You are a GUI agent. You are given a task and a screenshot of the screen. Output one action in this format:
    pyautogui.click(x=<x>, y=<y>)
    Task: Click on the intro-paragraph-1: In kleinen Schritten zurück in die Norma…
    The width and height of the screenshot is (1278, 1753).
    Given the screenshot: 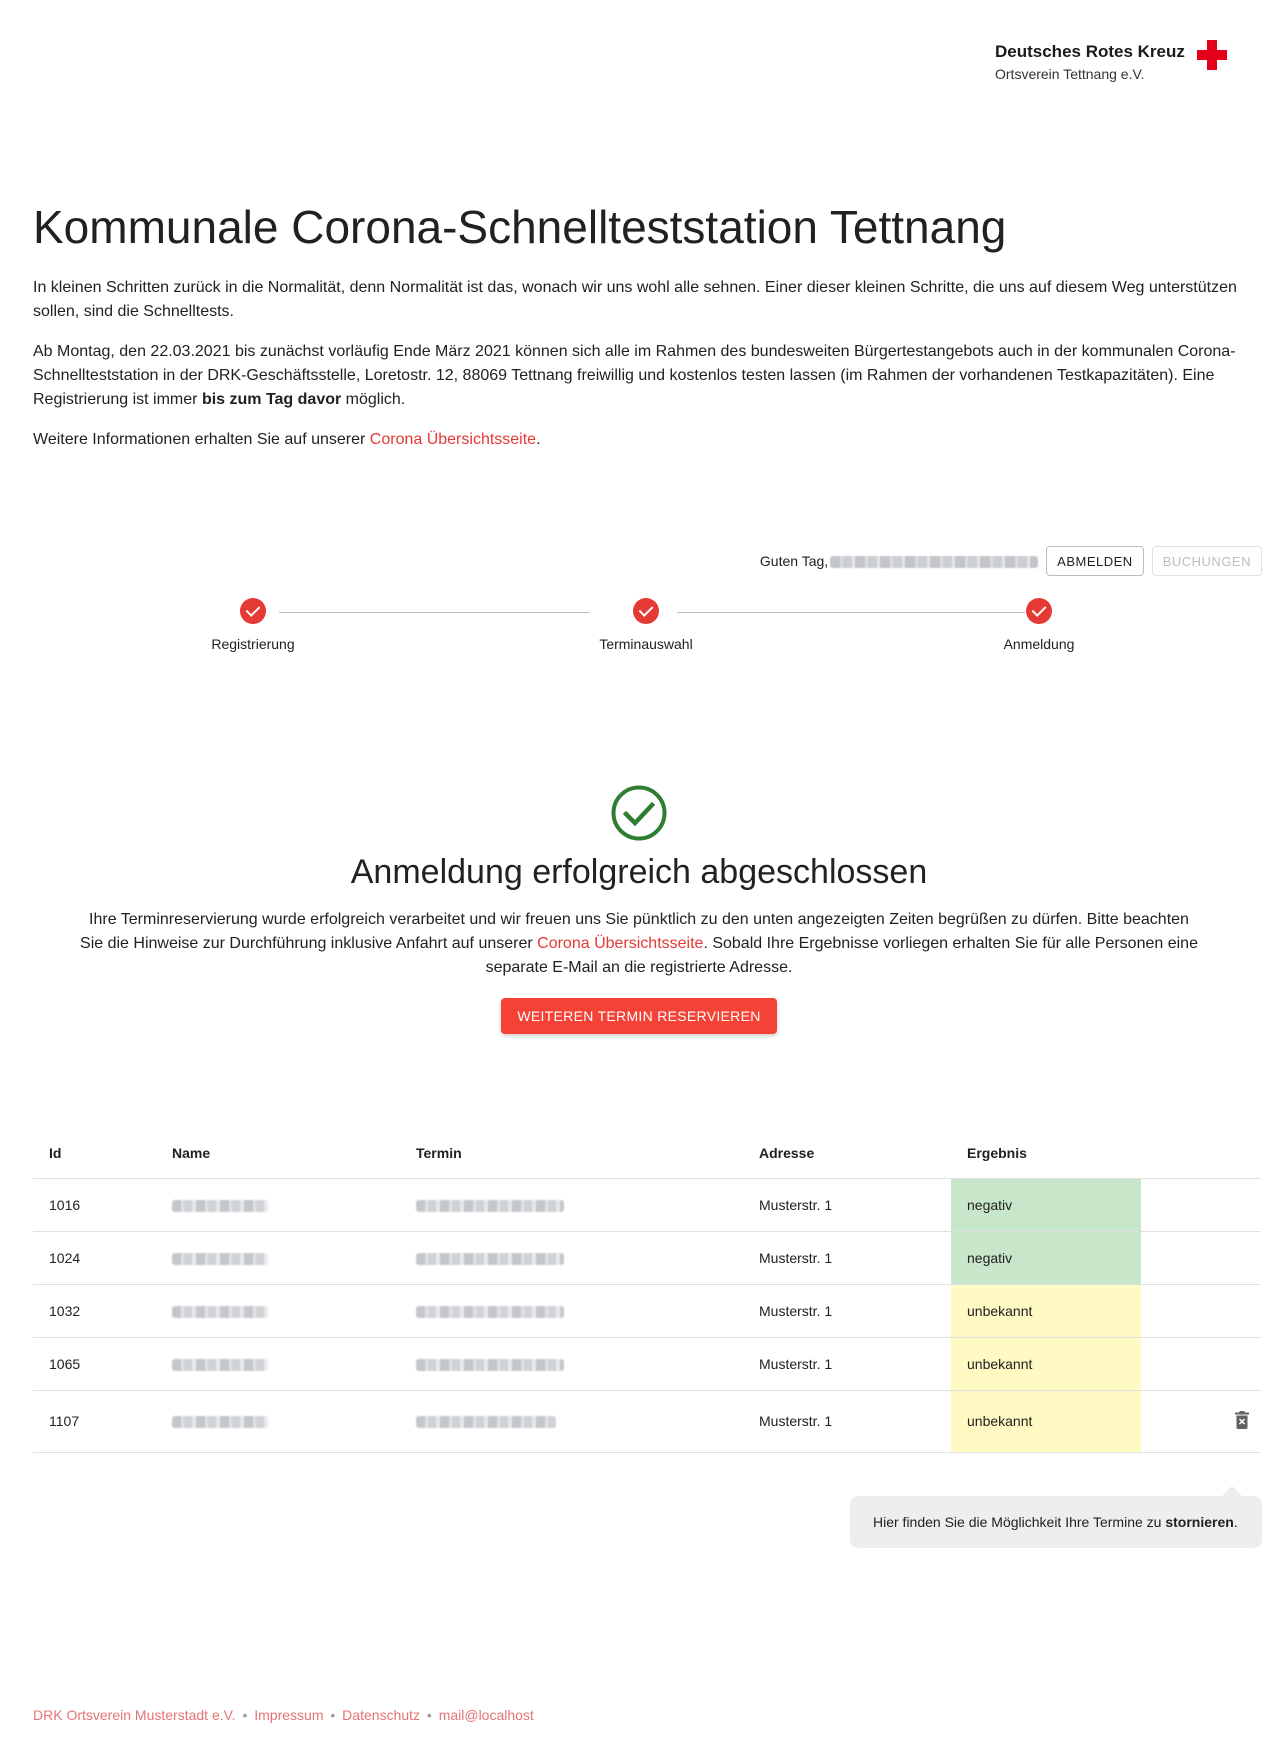 What is the action you would take?
    pyautogui.click(x=635, y=299)
    